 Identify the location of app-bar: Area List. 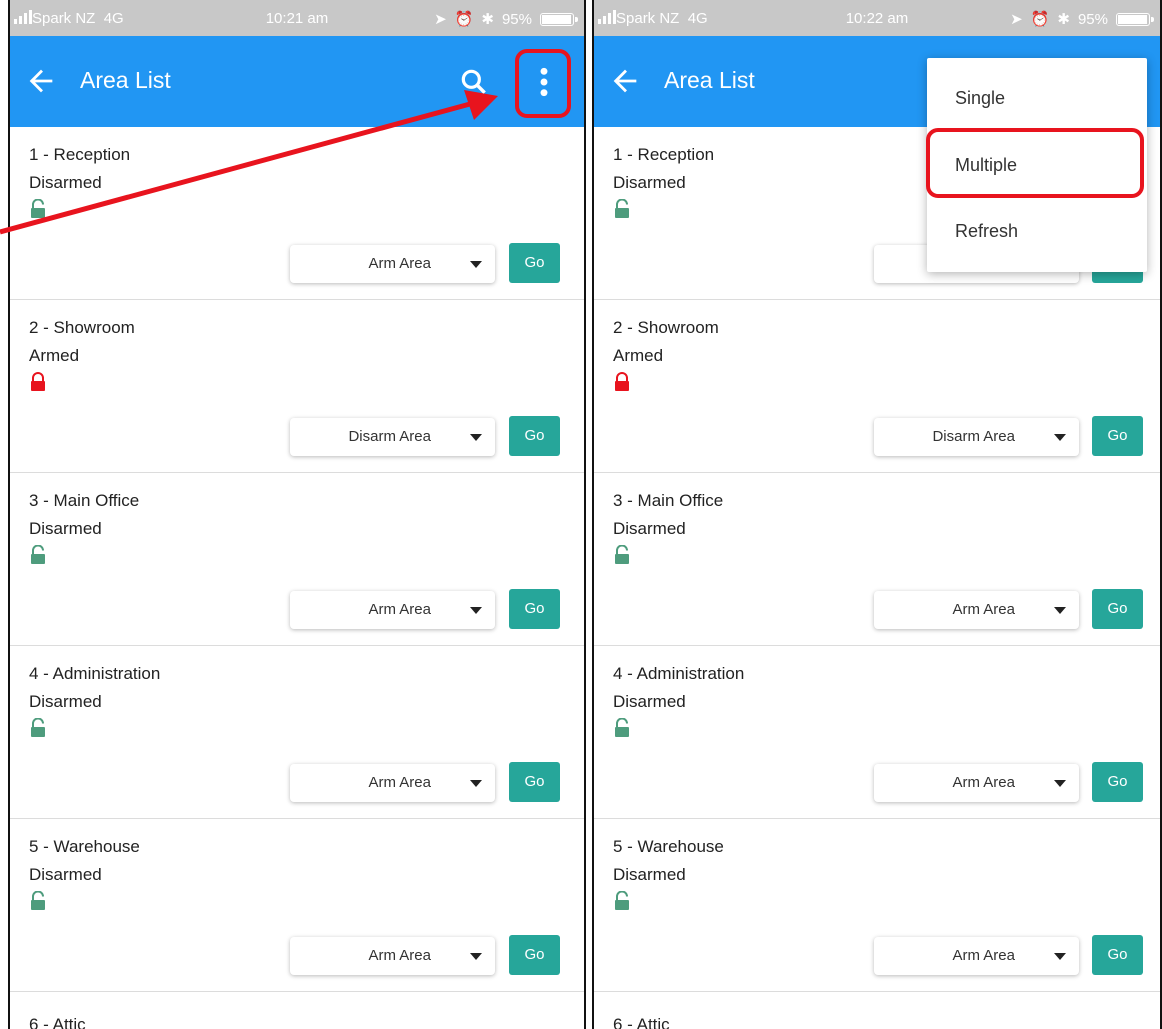
(297, 81).